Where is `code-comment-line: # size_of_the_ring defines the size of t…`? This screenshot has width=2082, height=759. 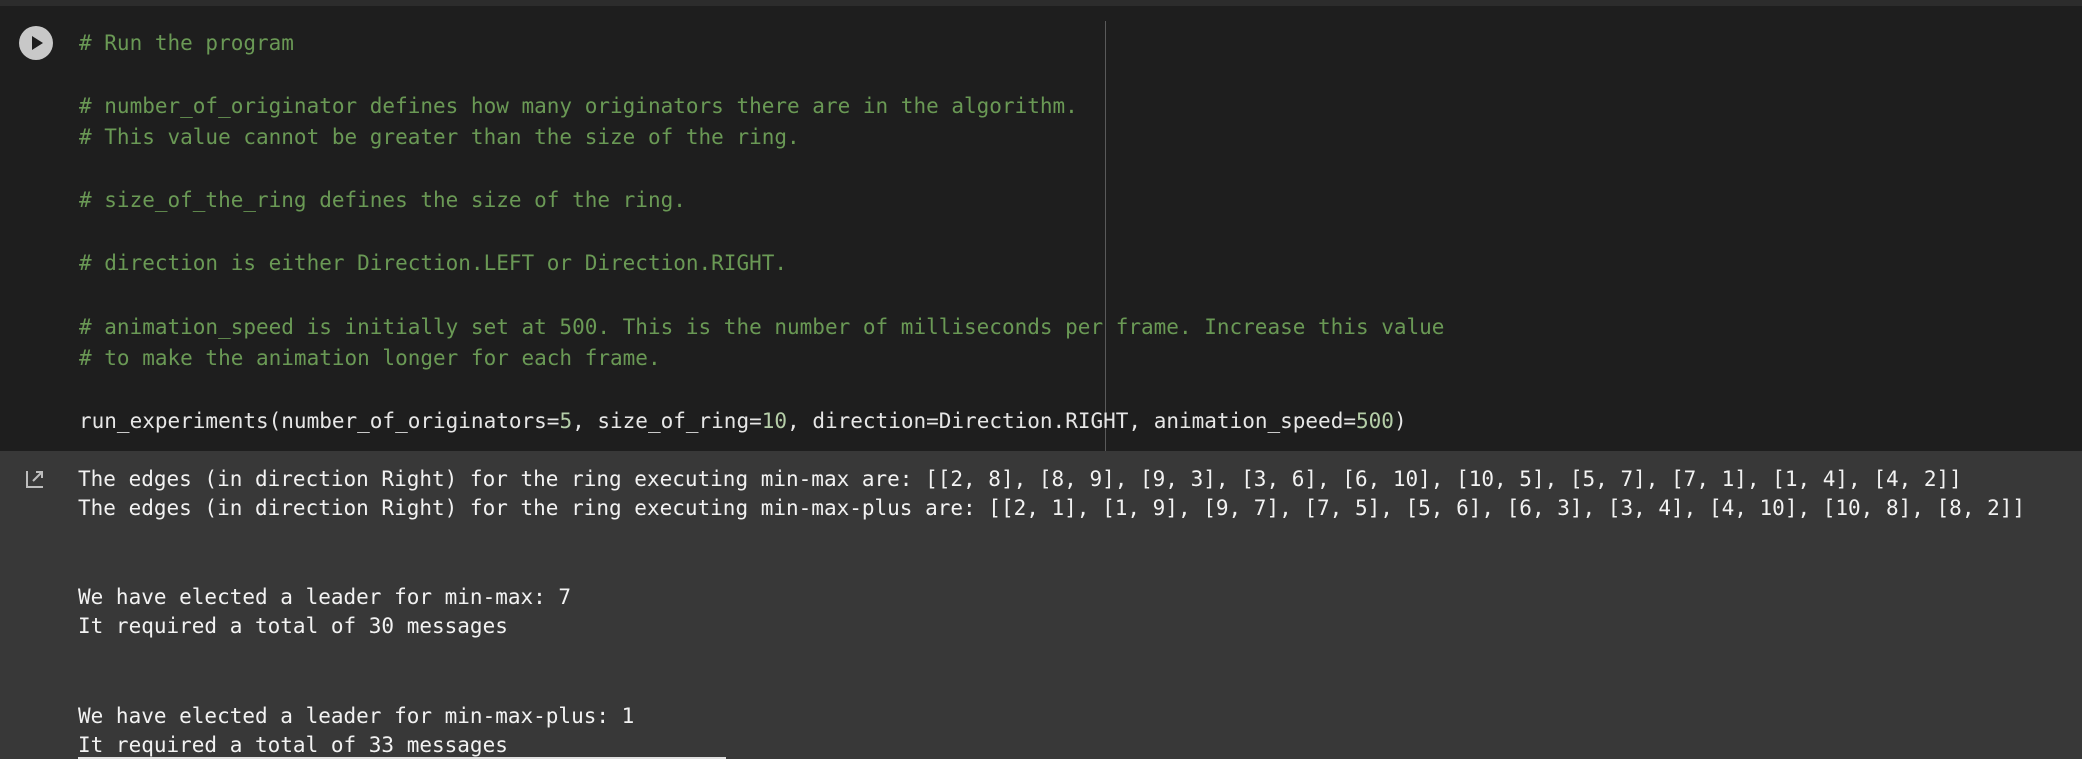
code-comment-line: # size_of_the_ring defines the size of t… is located at coordinates (382, 200).